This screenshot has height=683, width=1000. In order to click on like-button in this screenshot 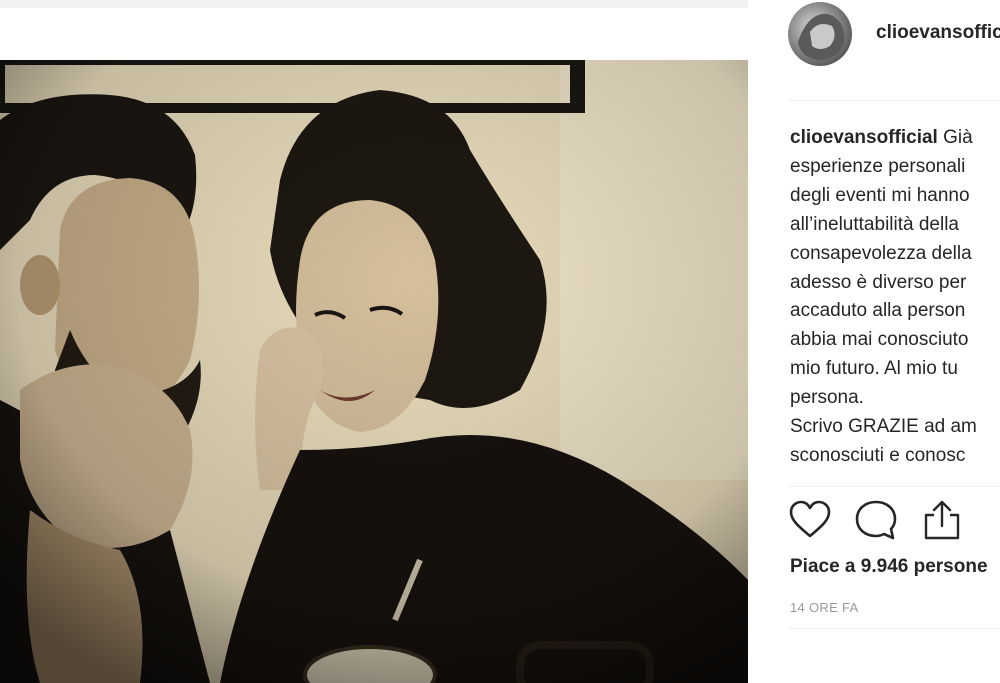, I will do `click(810, 520)`.